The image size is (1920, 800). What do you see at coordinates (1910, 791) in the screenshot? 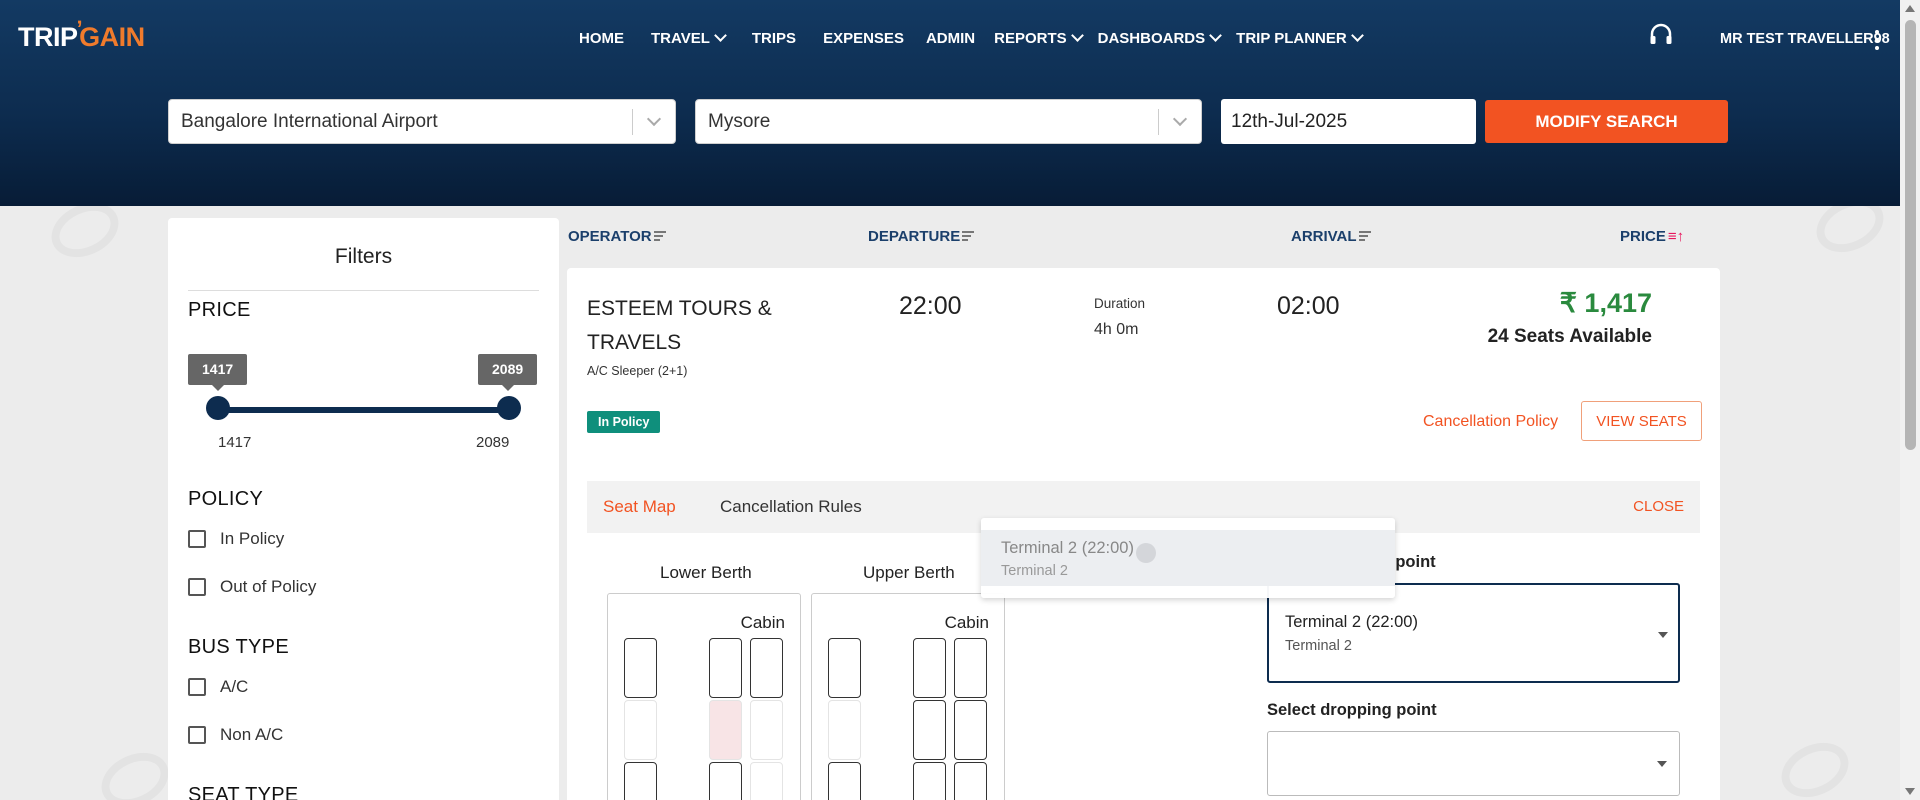
I see `scroll-down-arrow-icon` at bounding box center [1910, 791].